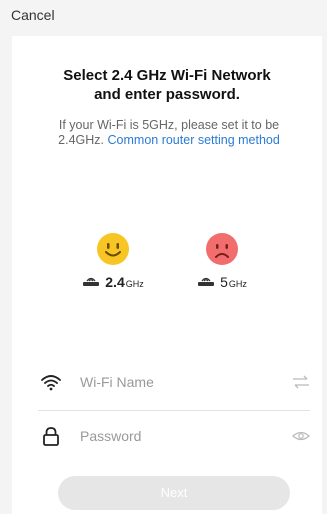 The height and width of the screenshot is (514, 327). What do you see at coordinates (113, 249) in the screenshot?
I see `happy-face-icon` at bounding box center [113, 249].